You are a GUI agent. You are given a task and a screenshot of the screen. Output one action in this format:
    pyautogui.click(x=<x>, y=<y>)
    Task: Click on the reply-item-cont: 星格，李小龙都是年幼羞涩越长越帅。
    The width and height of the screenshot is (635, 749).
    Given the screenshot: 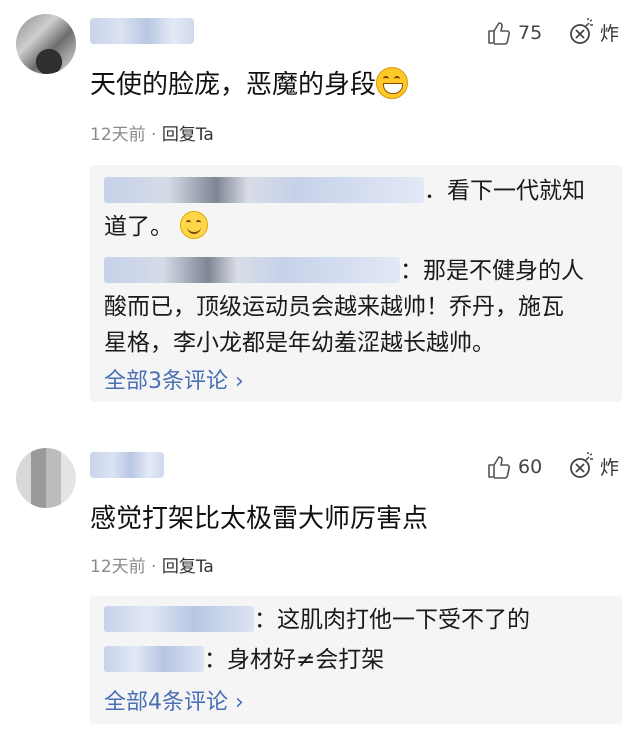 What is the action you would take?
    pyautogui.click(x=299, y=343)
    